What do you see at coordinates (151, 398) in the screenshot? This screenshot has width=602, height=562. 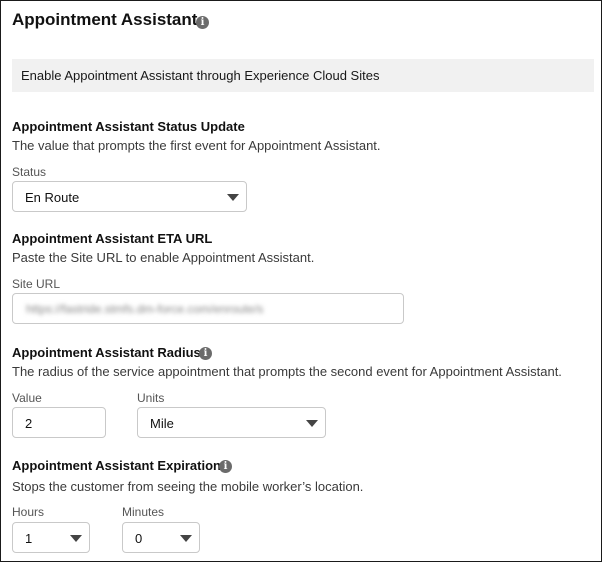 I see `units-label: Units` at bounding box center [151, 398].